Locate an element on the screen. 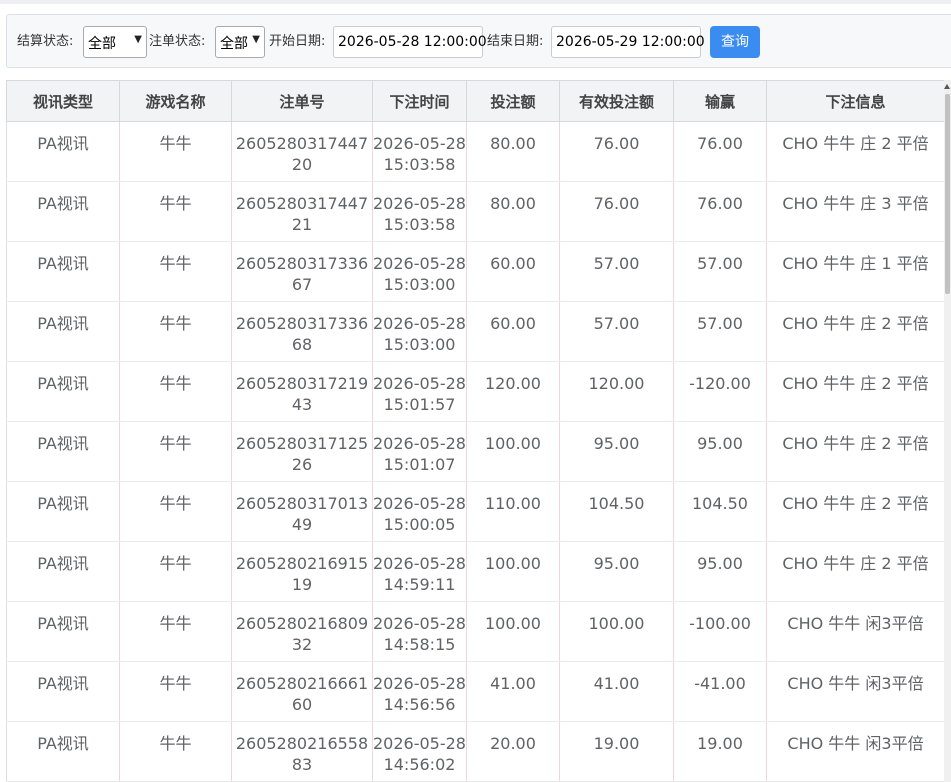 The height and width of the screenshot is (782, 951). vertical-scrollbar is located at coordinates (947, 431).